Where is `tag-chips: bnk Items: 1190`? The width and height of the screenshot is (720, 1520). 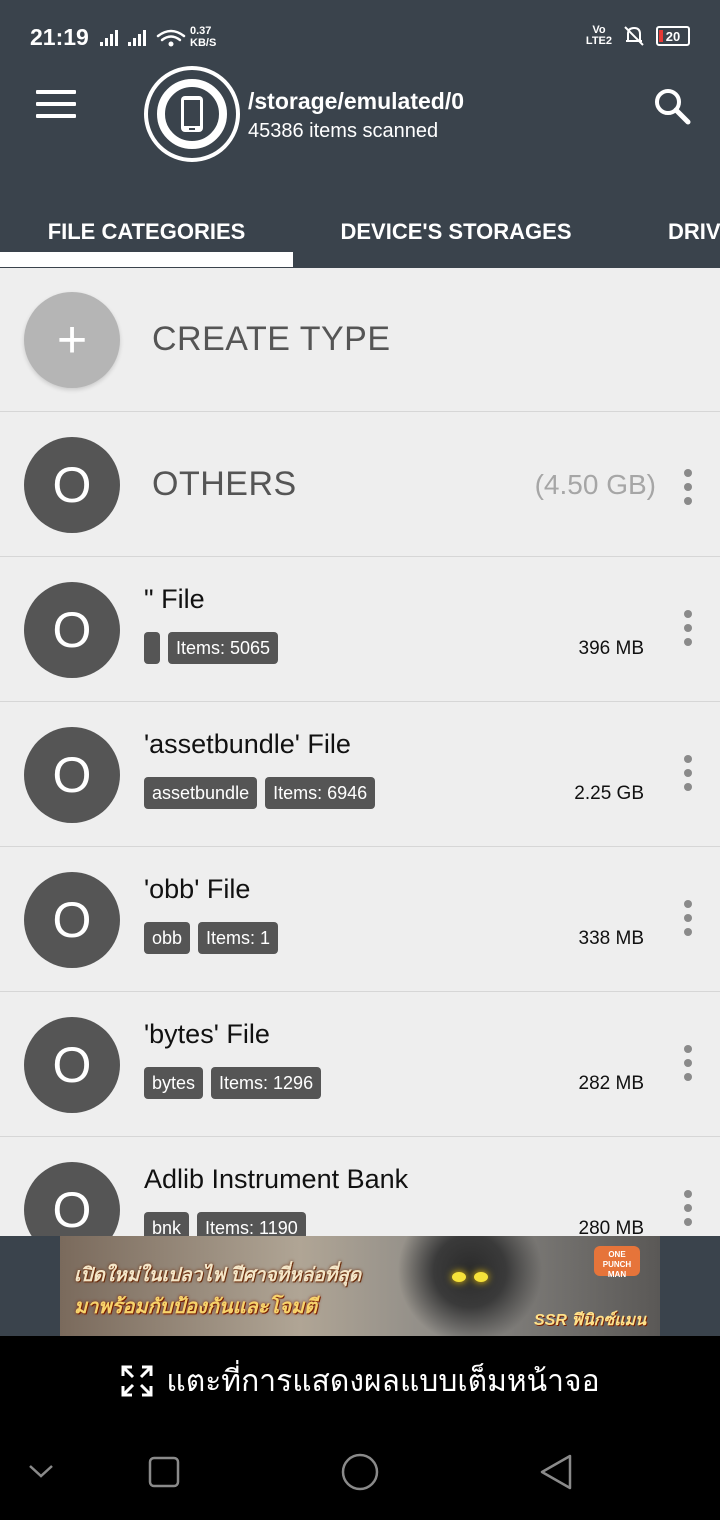 tag-chips: bnk Items: 1190 is located at coordinates (225, 1224).